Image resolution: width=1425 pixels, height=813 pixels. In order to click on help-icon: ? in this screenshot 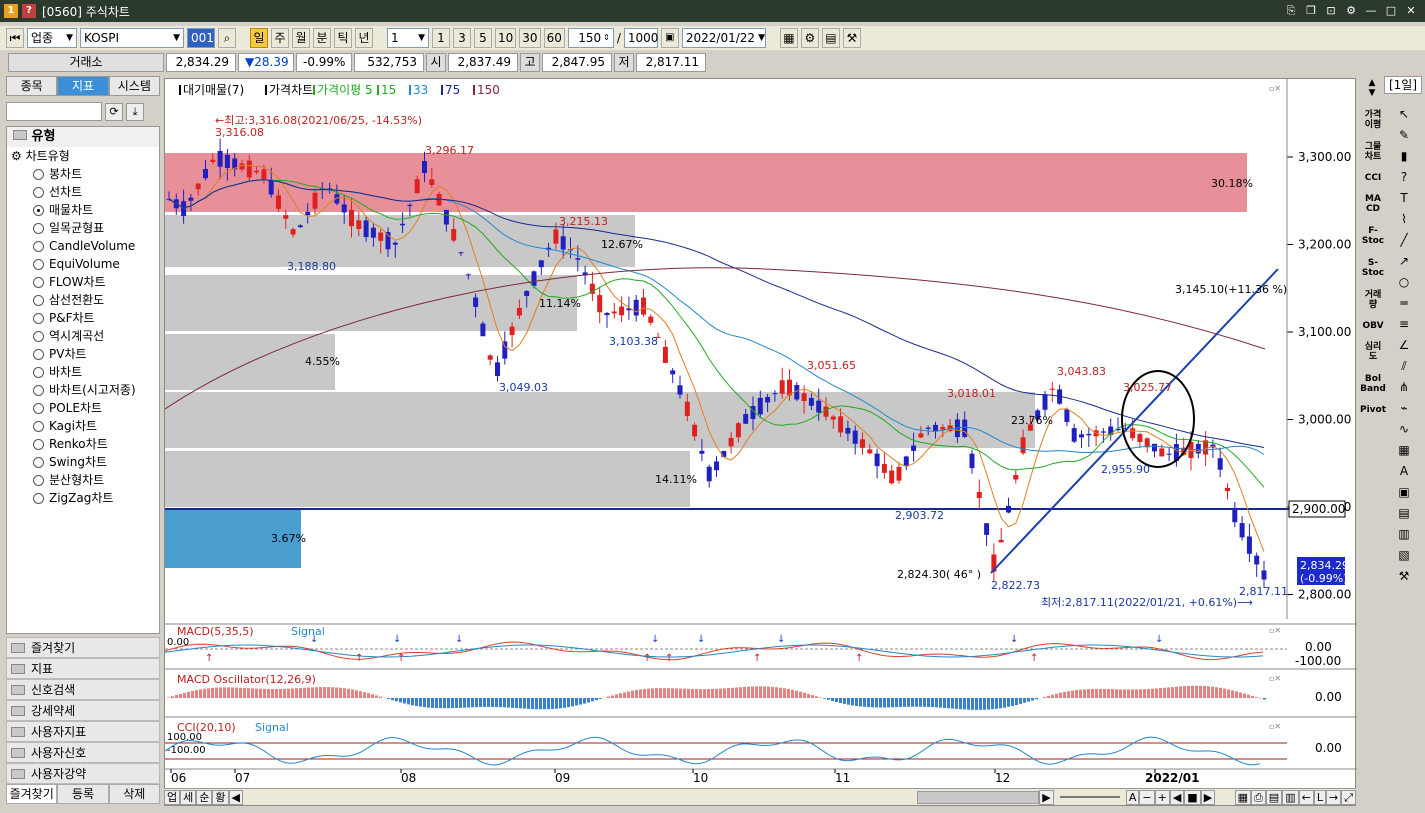, I will do `click(29, 11)`.